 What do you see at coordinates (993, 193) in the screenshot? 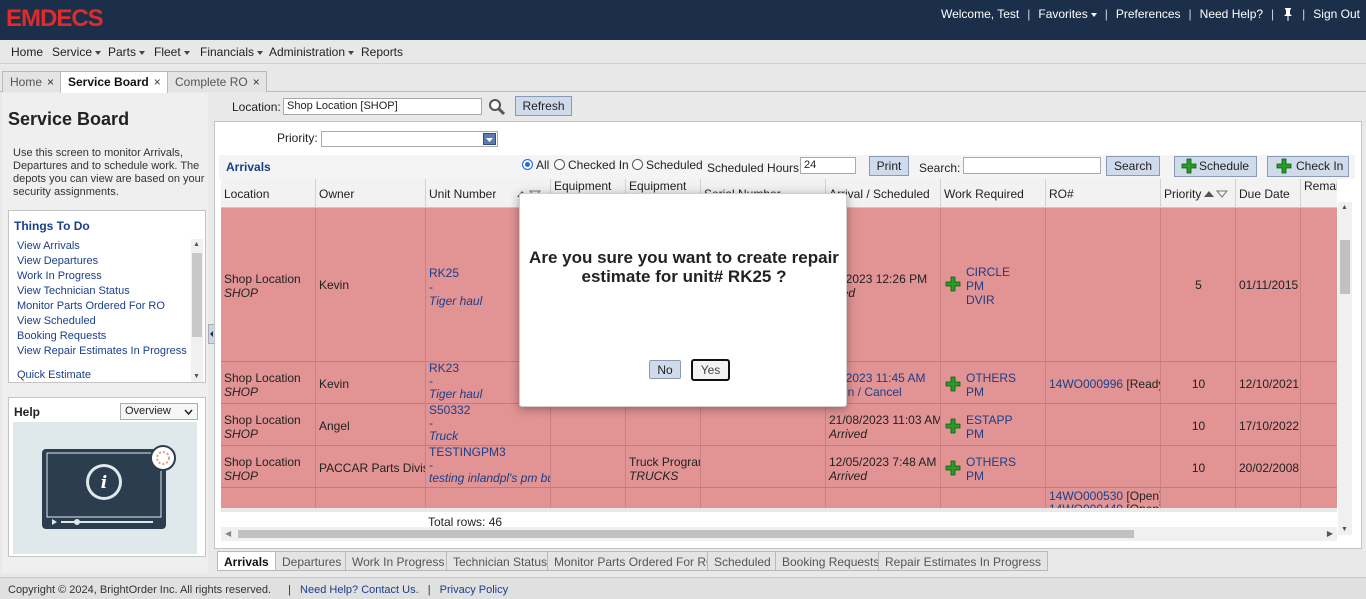
I see `col-work-required: Work Required` at bounding box center [993, 193].